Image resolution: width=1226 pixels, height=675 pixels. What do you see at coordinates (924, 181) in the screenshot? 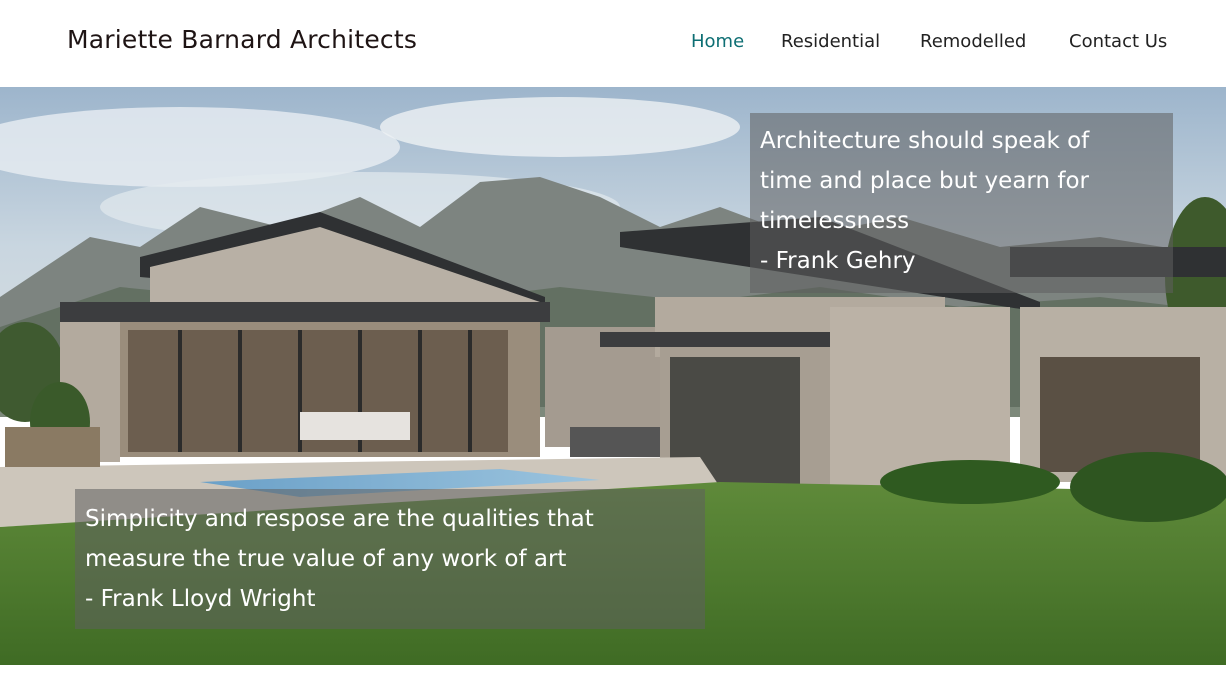
I see `quote-line: time and place but yearn for` at bounding box center [924, 181].